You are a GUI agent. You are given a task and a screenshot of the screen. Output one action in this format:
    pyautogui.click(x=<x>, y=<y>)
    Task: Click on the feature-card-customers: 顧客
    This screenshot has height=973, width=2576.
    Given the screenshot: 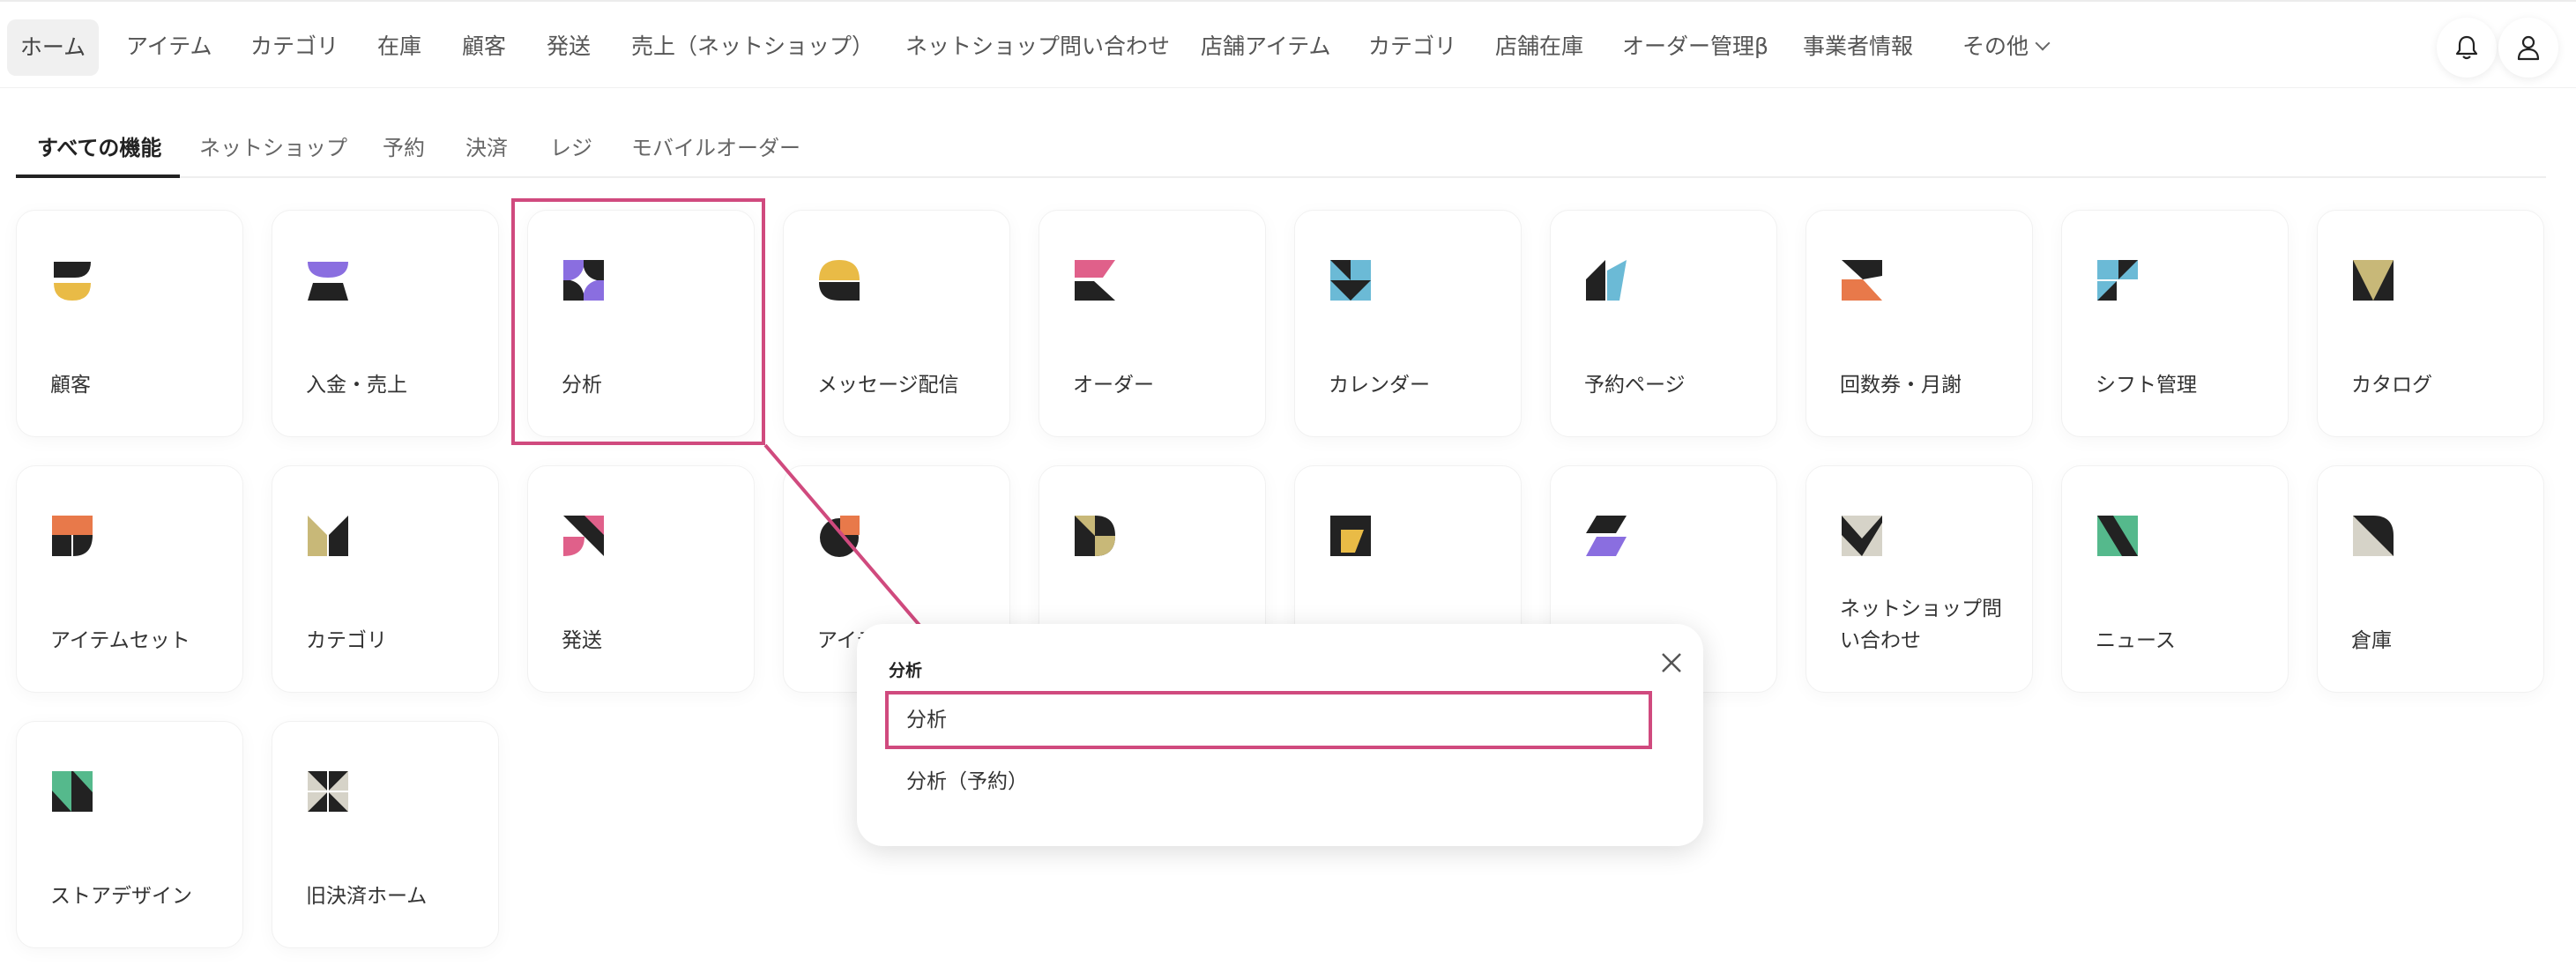 What is the action you would take?
    pyautogui.click(x=129, y=323)
    